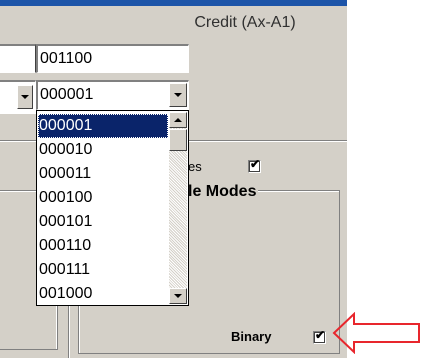  Describe the element at coordinates (18, 58) in the screenshot. I see `left-field-partial` at that location.